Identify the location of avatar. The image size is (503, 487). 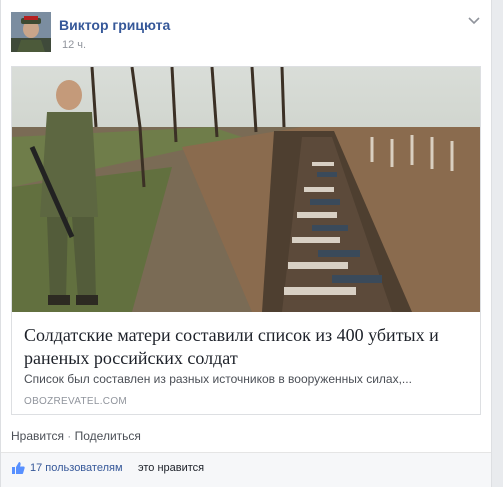
(31, 32).